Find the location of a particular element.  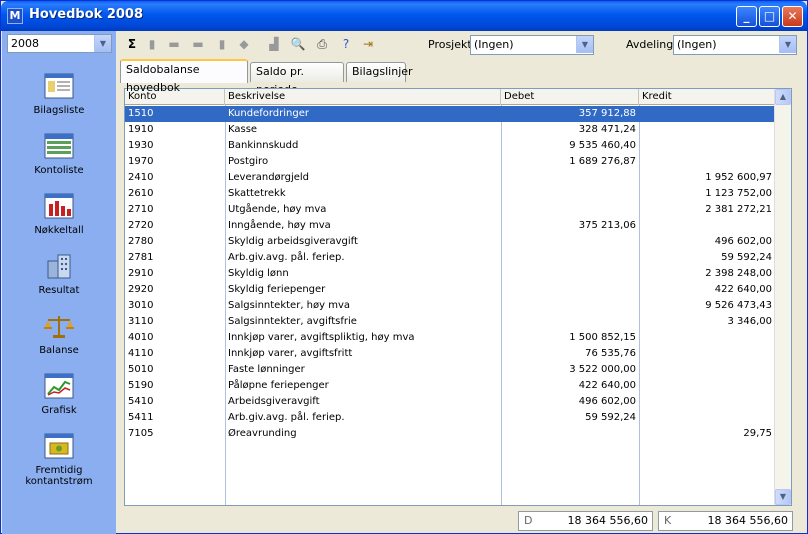

sum-icon: Σ is located at coordinates (132, 44).